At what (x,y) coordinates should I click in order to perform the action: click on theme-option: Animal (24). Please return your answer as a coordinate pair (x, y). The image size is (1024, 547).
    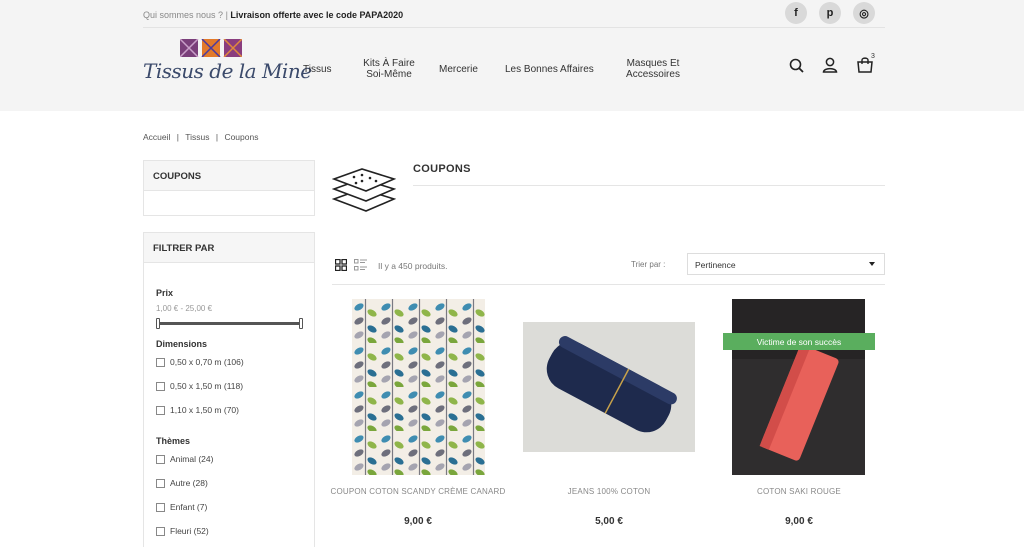
    Looking at the image, I should click on (184, 459).